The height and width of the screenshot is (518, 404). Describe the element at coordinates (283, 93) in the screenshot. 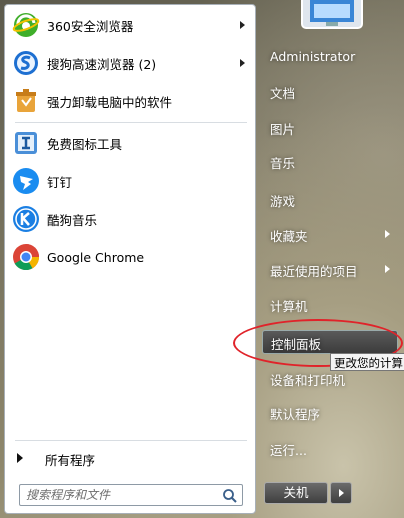

I see `right-item-label: 文档` at that location.